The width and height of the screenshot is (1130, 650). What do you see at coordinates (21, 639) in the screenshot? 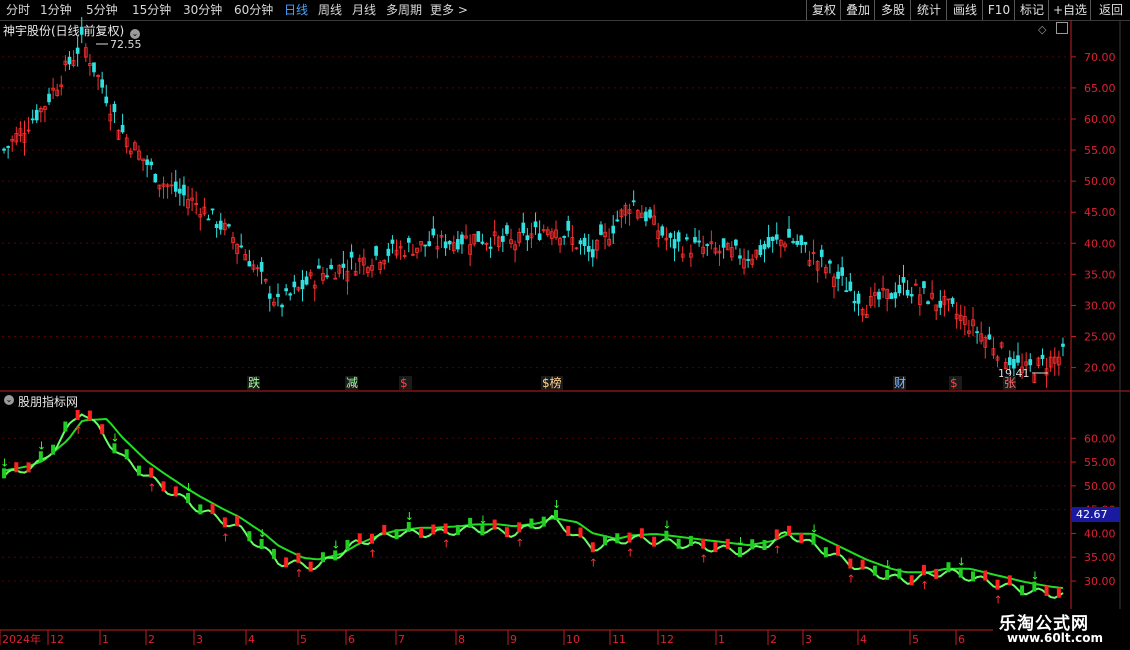
I see `x-tick-label: 2024年` at bounding box center [21, 639].